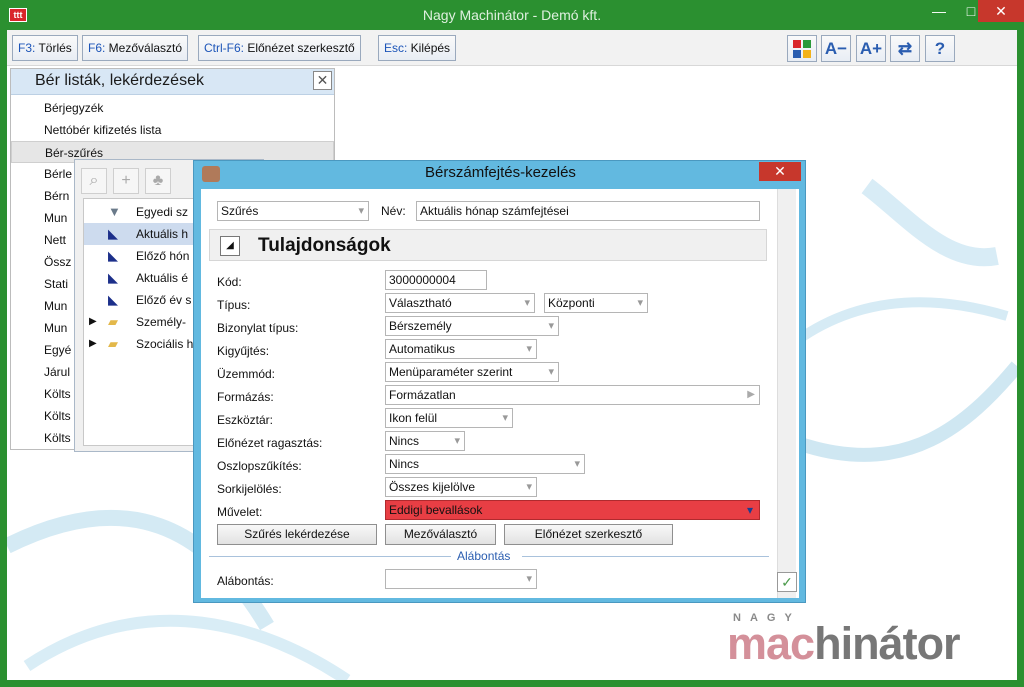  Describe the element at coordinates (472, 372) in the screenshot. I see `mode-combo: Menüparaméter szerint` at that location.